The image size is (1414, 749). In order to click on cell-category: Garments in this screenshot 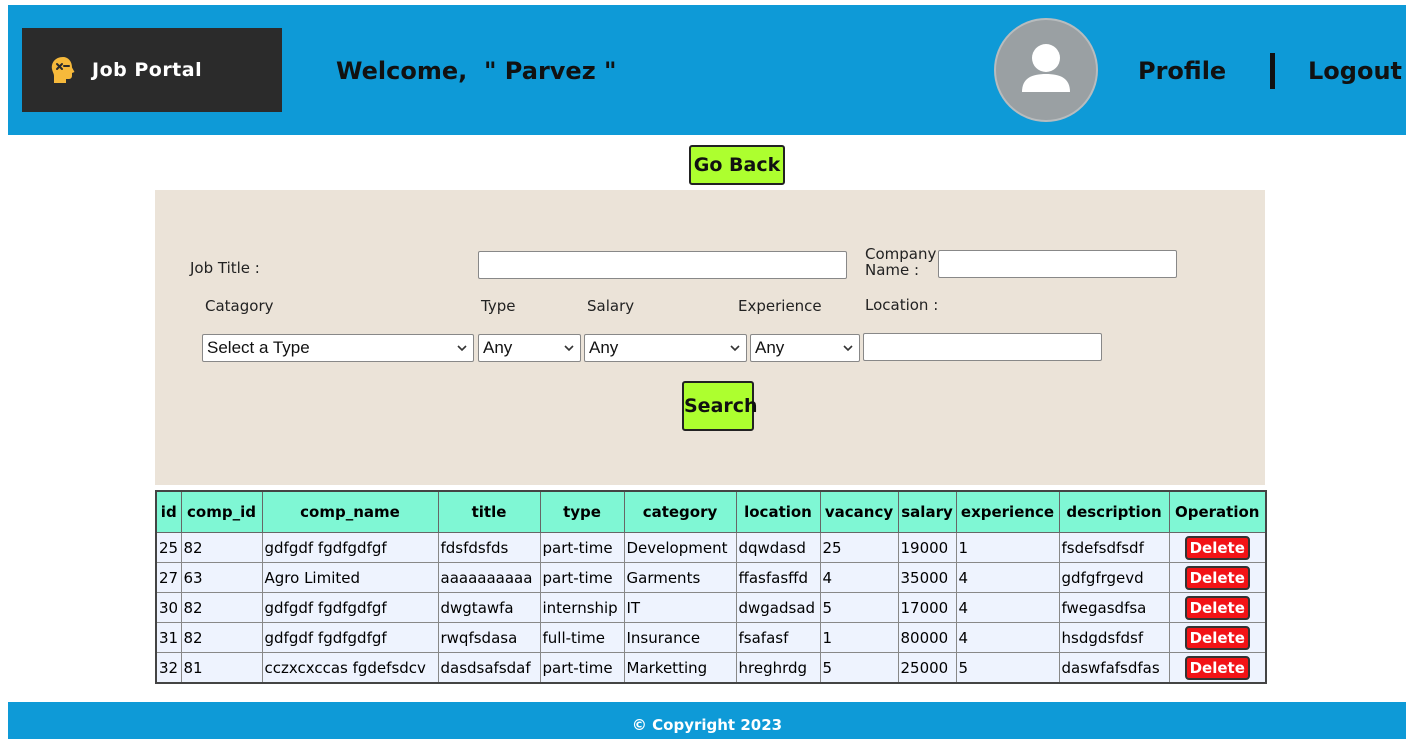, I will do `click(680, 577)`.